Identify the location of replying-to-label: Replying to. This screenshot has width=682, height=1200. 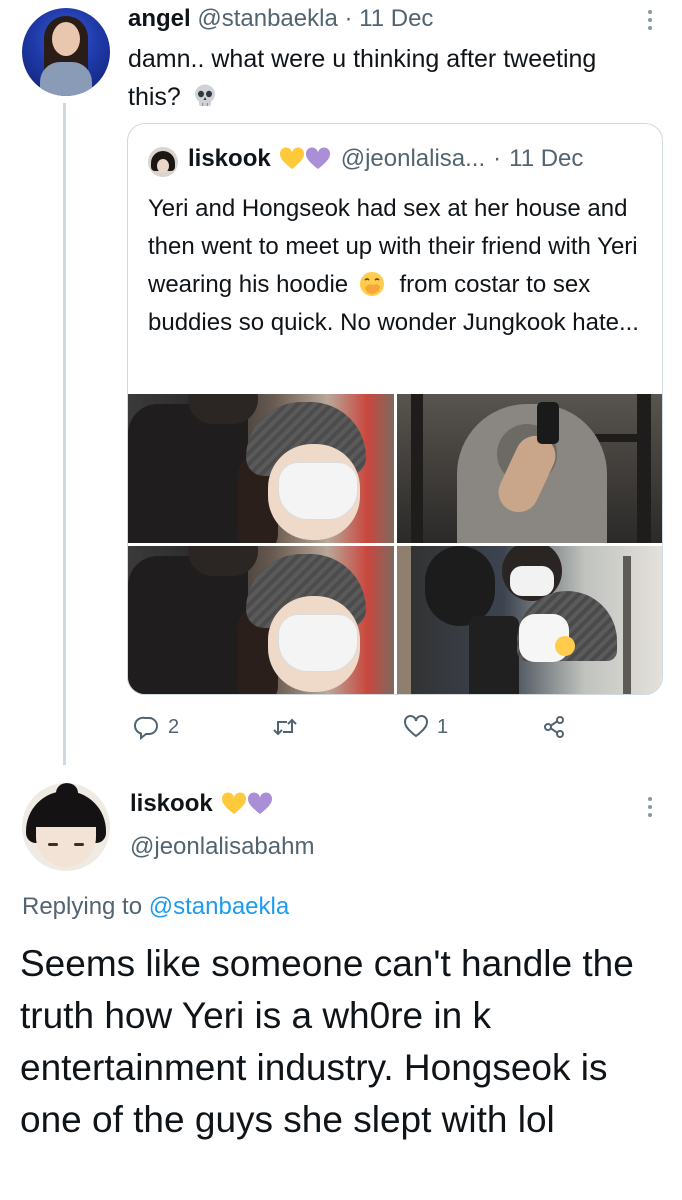
(82, 906).